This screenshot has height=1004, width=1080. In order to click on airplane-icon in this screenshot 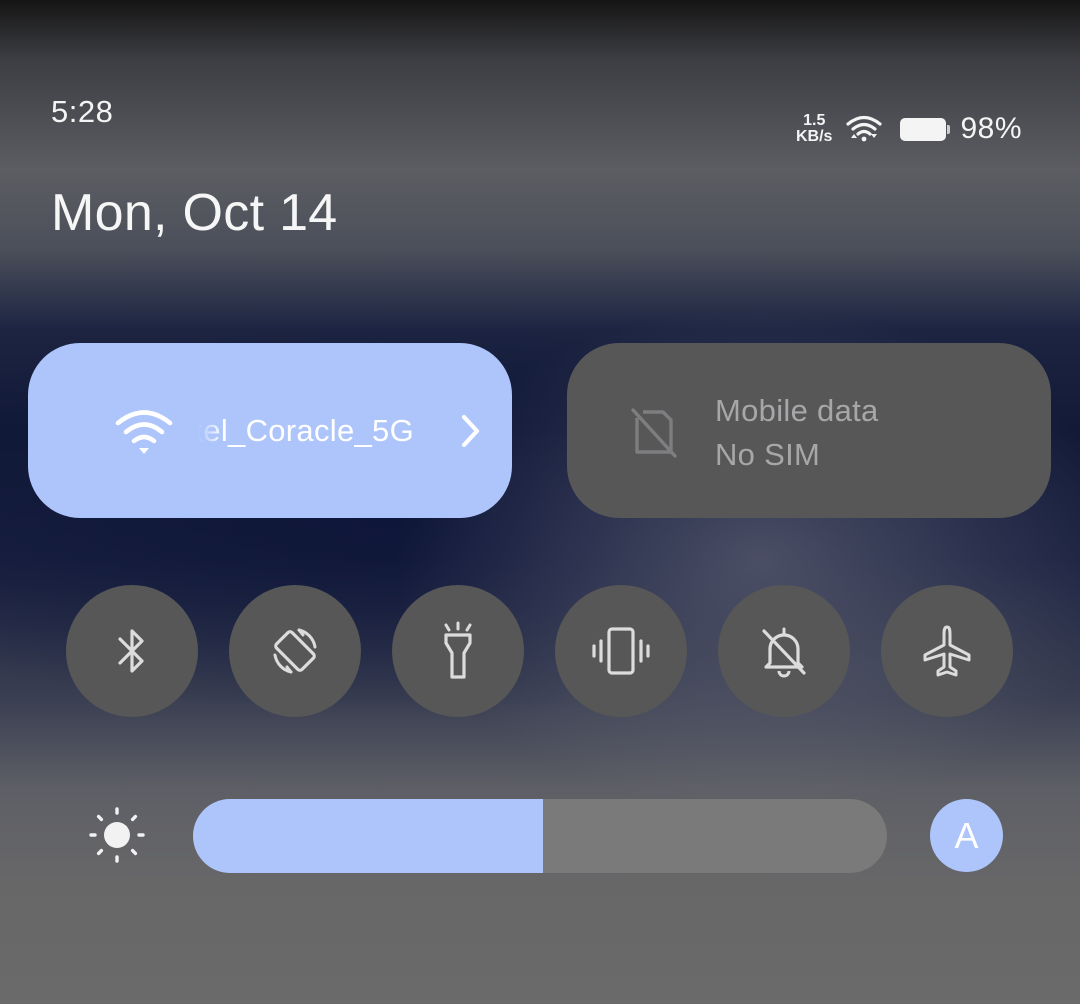, I will do `click(947, 651)`.